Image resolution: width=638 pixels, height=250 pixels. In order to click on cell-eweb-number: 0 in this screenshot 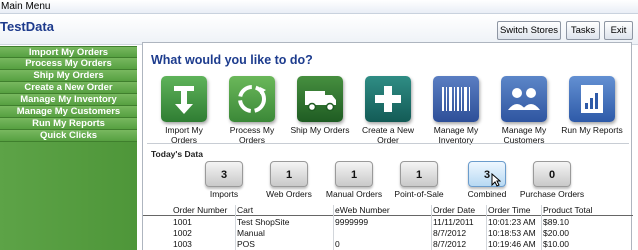, I will do `click(337, 244)`.